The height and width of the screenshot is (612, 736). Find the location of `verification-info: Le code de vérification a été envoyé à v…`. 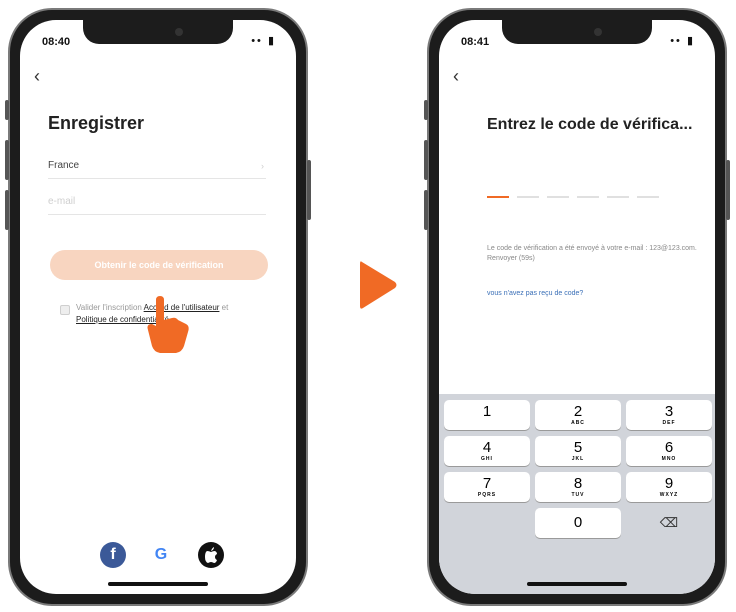

verification-info: Le code de vérification a été envoyé à v… is located at coordinates (592, 253).